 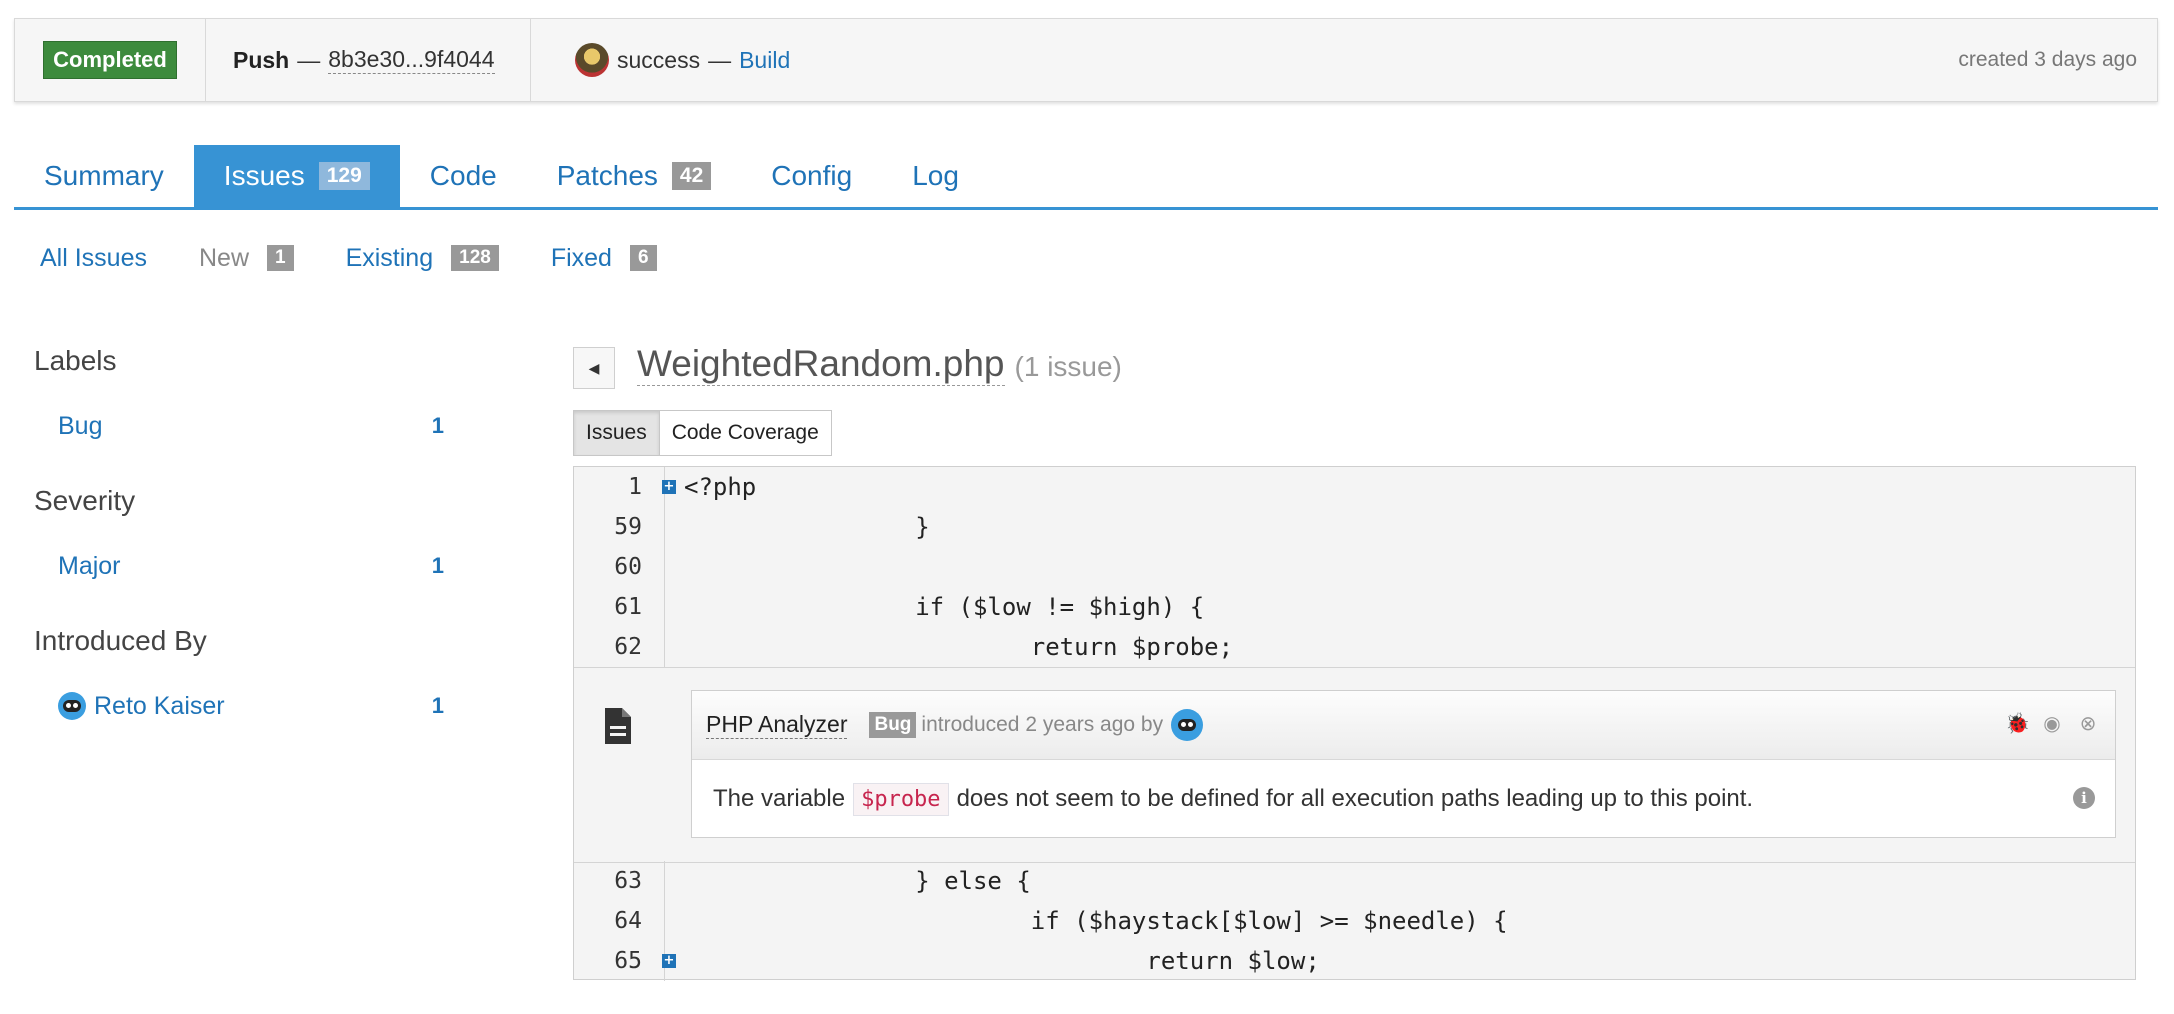 I want to click on filter-severity-major: Major 1, so click(x=239, y=566).